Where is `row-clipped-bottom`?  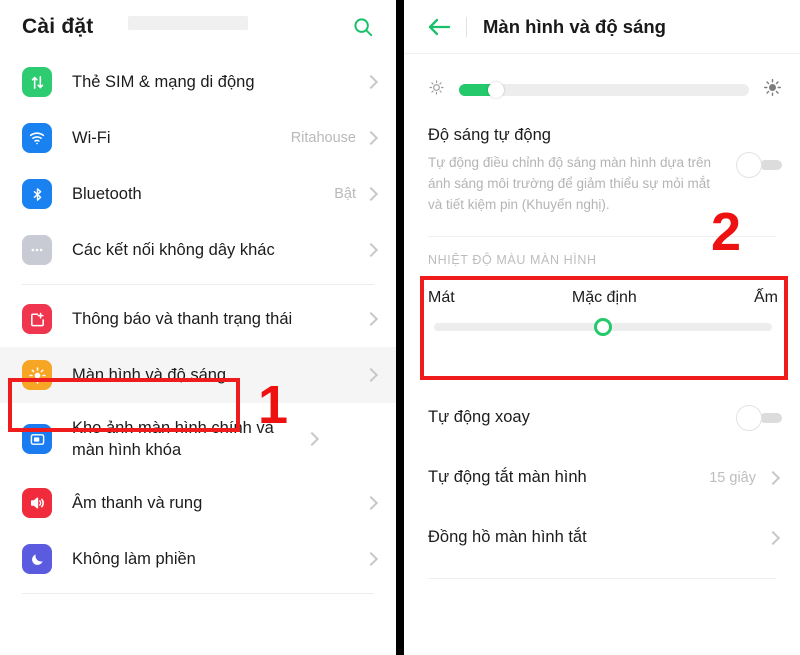 row-clipped-bottom is located at coordinates (602, 614).